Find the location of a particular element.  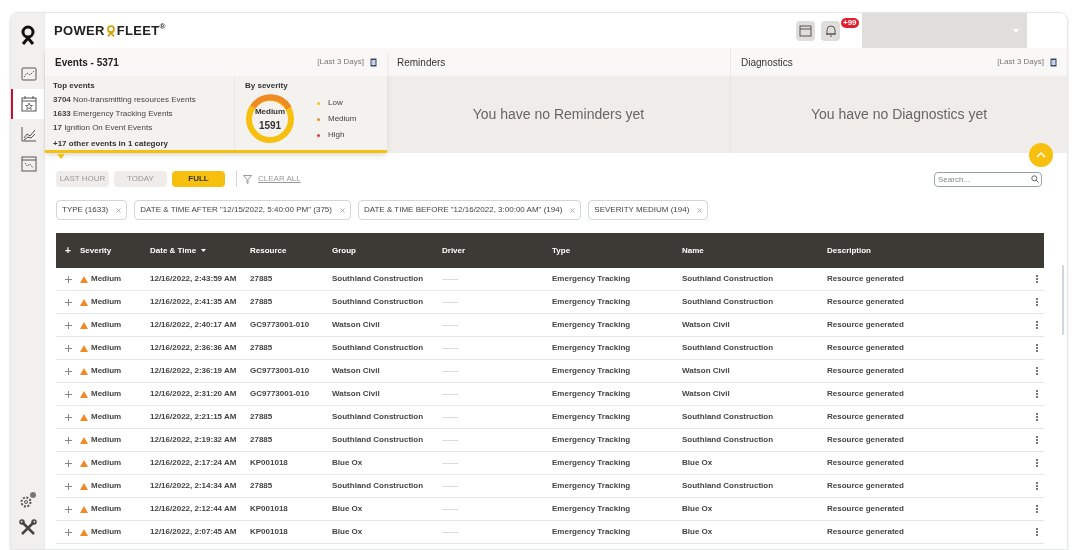

monitor-button is located at coordinates (805, 30).